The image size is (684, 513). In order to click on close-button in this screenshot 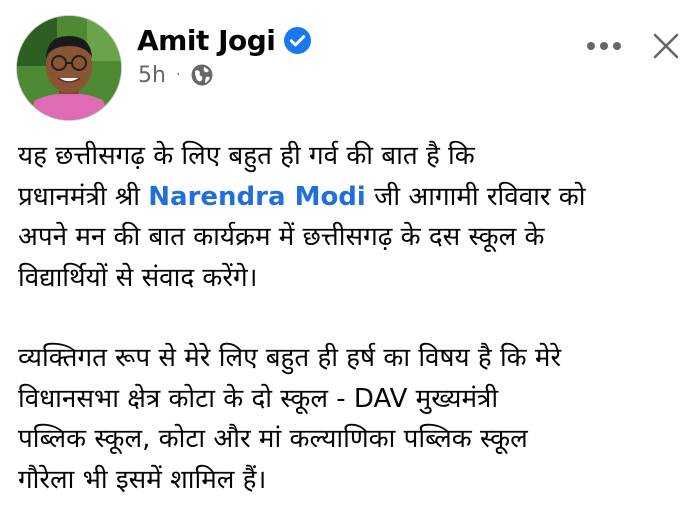, I will do `click(666, 46)`.